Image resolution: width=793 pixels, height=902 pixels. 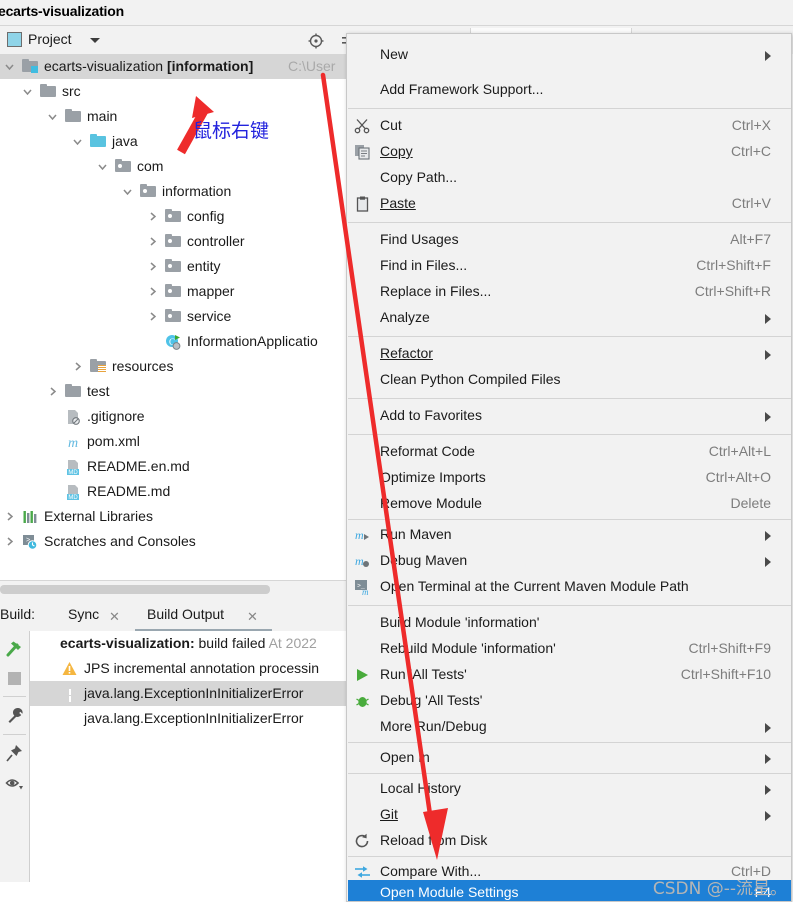 What do you see at coordinates (569, 841) in the screenshot?
I see `menu-item-reload-from-disk: Reload from Disk` at bounding box center [569, 841].